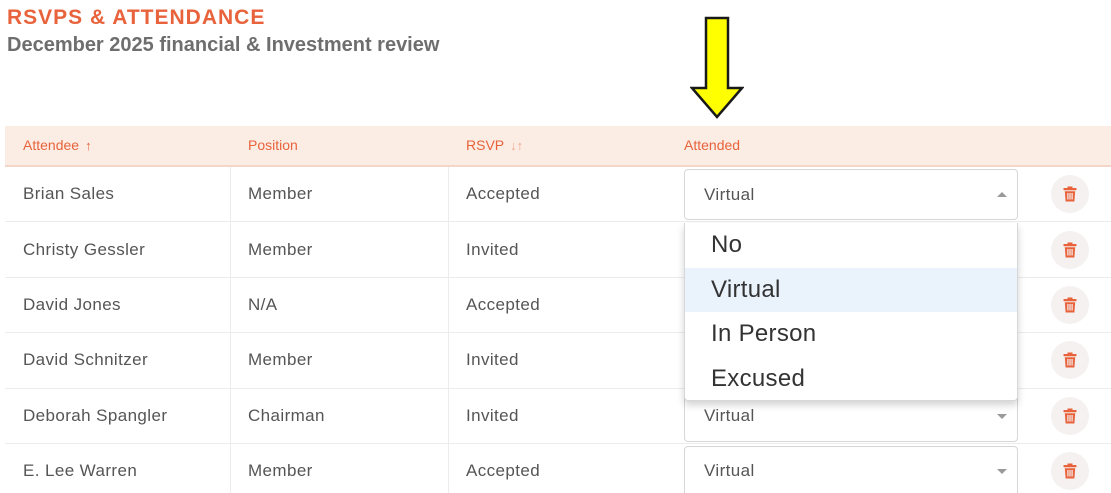 This screenshot has height=493, width=1111. Describe the element at coordinates (95, 415) in the screenshot. I see `attendee-name: Deborah Spangler` at that location.